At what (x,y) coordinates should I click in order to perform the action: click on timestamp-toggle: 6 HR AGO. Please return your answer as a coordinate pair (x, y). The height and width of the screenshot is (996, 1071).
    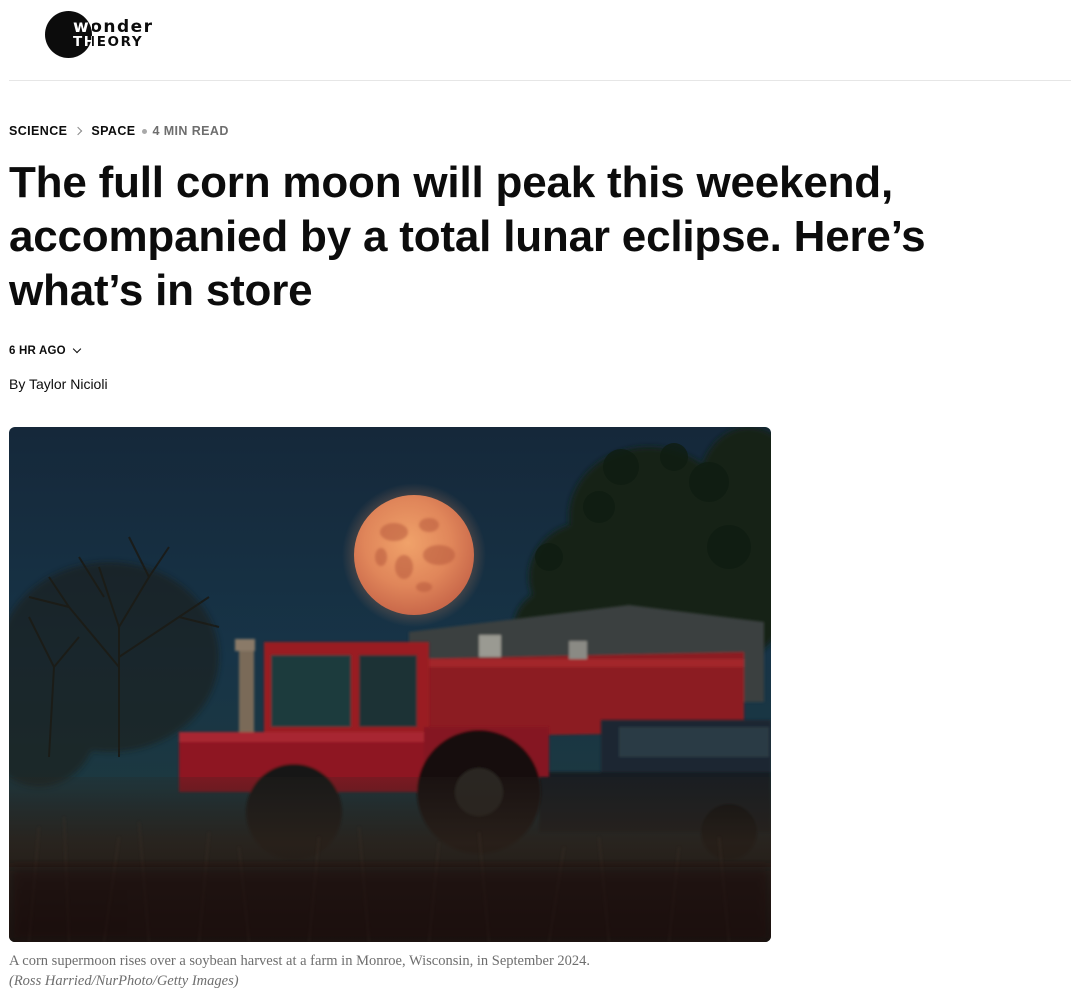
    Looking at the image, I should click on (45, 350).